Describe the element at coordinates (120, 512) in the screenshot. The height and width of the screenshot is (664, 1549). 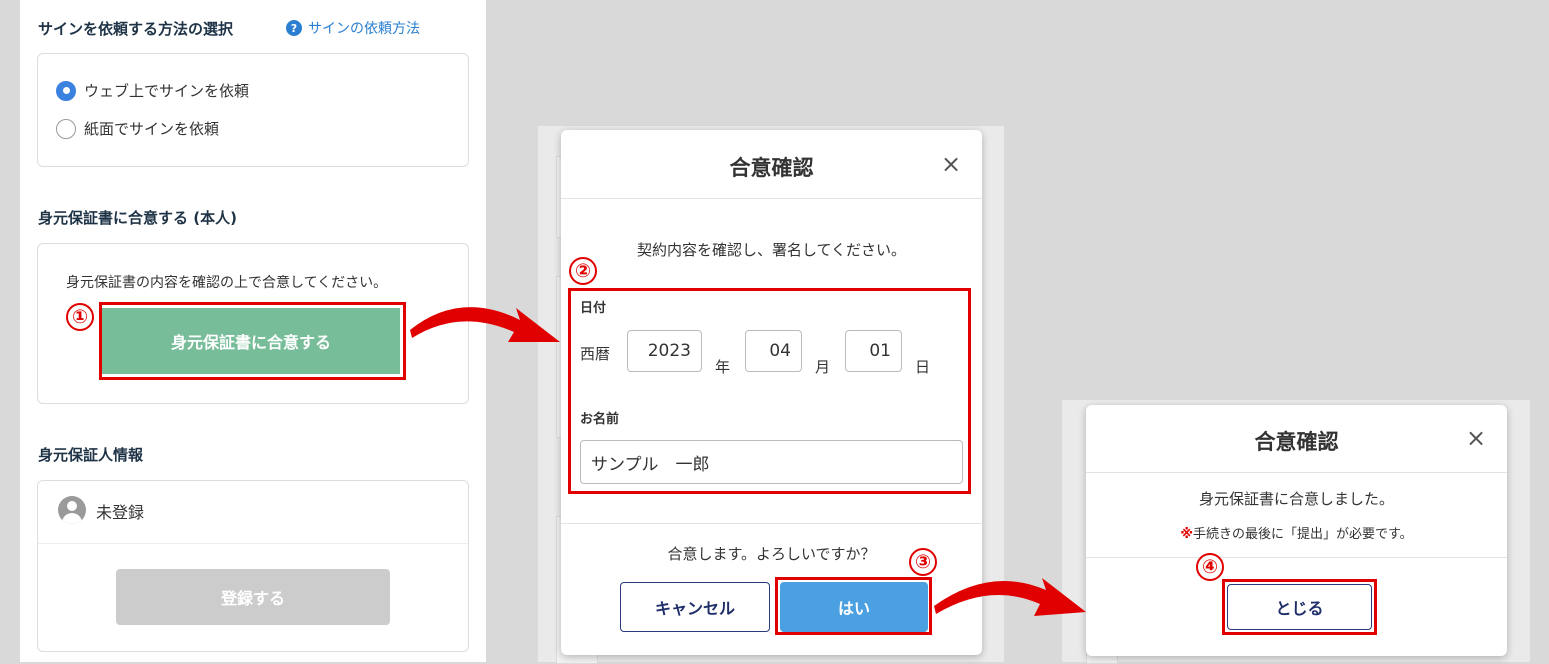
I see `guarantor-status: 未登録` at that location.